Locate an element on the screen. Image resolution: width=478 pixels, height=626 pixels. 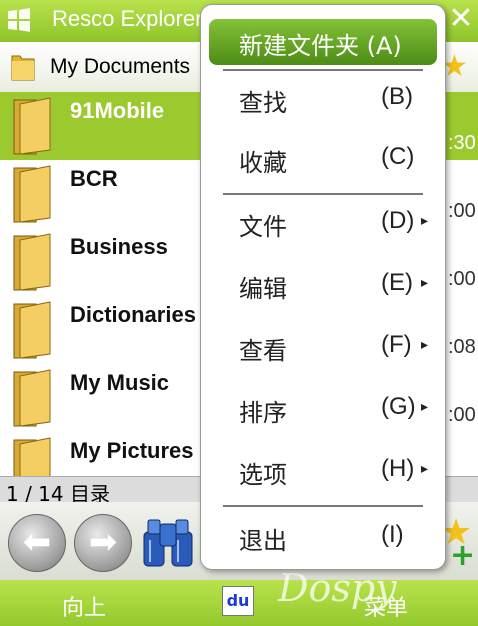
menu-item-label: 新建文件夹 (A) is located at coordinates (320, 46).